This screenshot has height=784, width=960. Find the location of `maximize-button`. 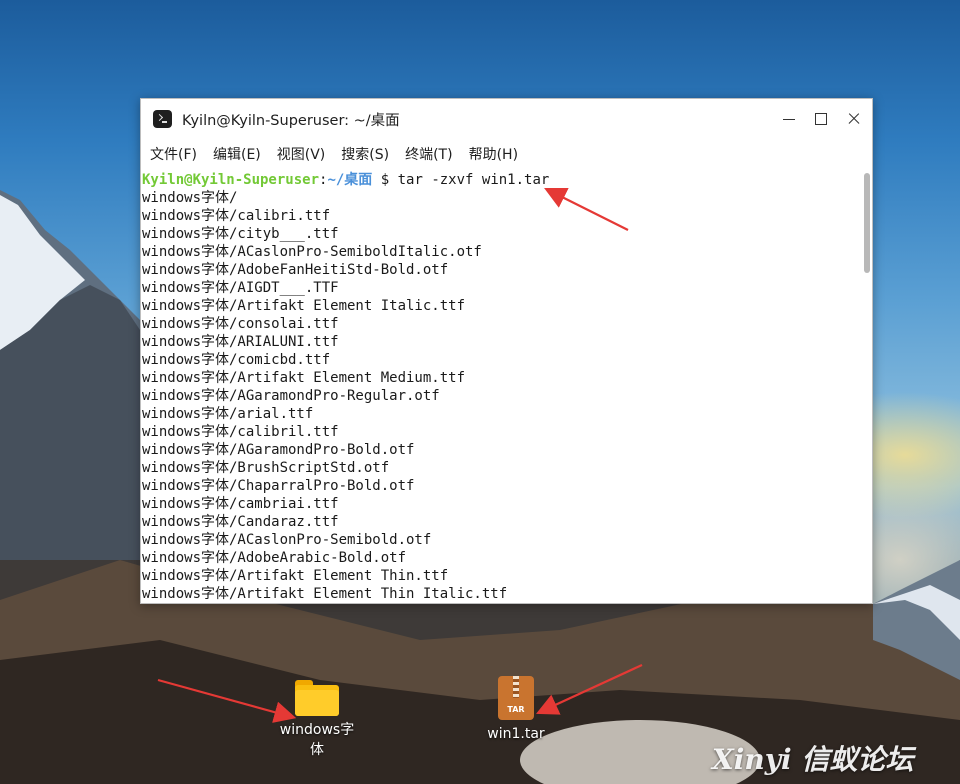

maximize-button is located at coordinates (821, 119).